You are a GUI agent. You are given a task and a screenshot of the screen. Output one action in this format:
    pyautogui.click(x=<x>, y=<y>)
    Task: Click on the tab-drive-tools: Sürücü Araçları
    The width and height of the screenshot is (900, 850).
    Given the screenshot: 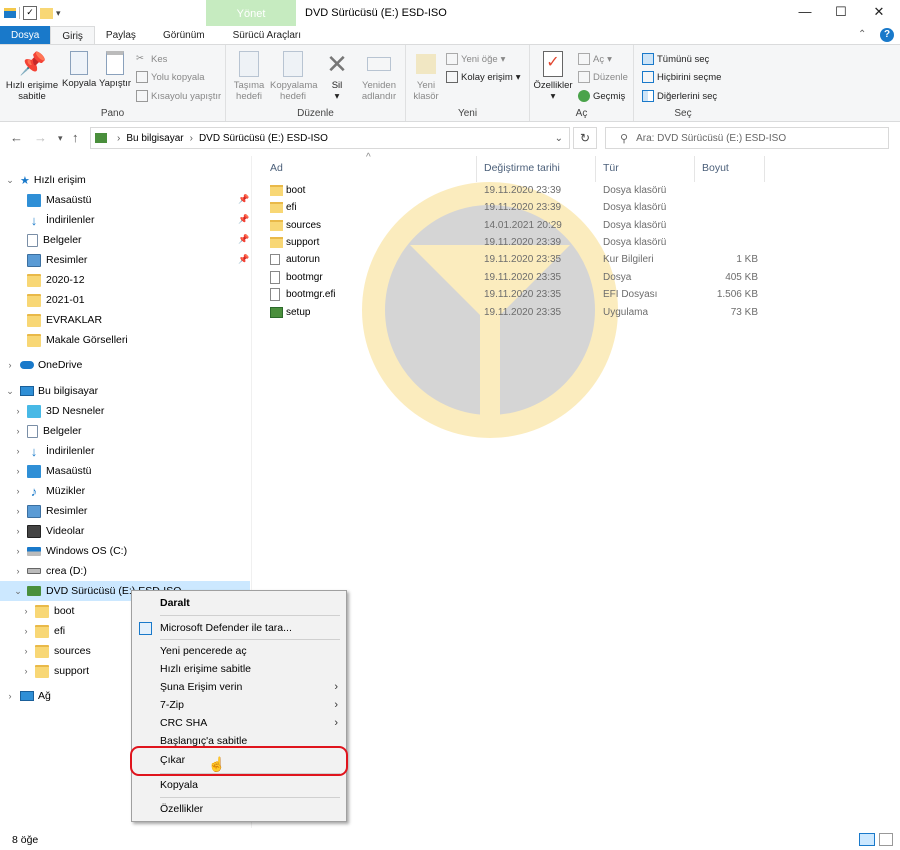 What is the action you would take?
    pyautogui.click(x=267, y=35)
    